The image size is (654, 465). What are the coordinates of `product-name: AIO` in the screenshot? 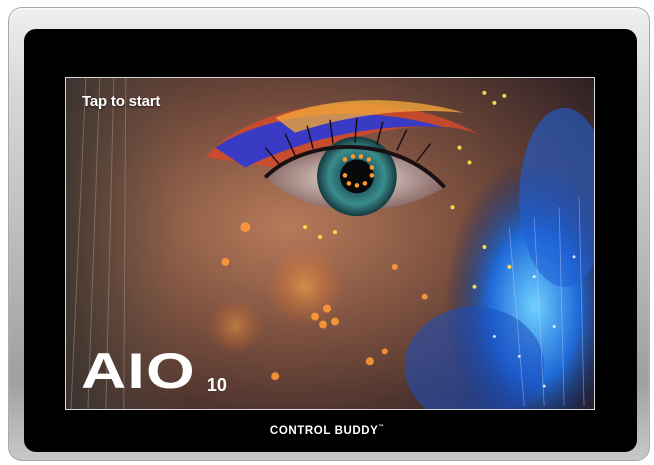 It's located at (138, 371).